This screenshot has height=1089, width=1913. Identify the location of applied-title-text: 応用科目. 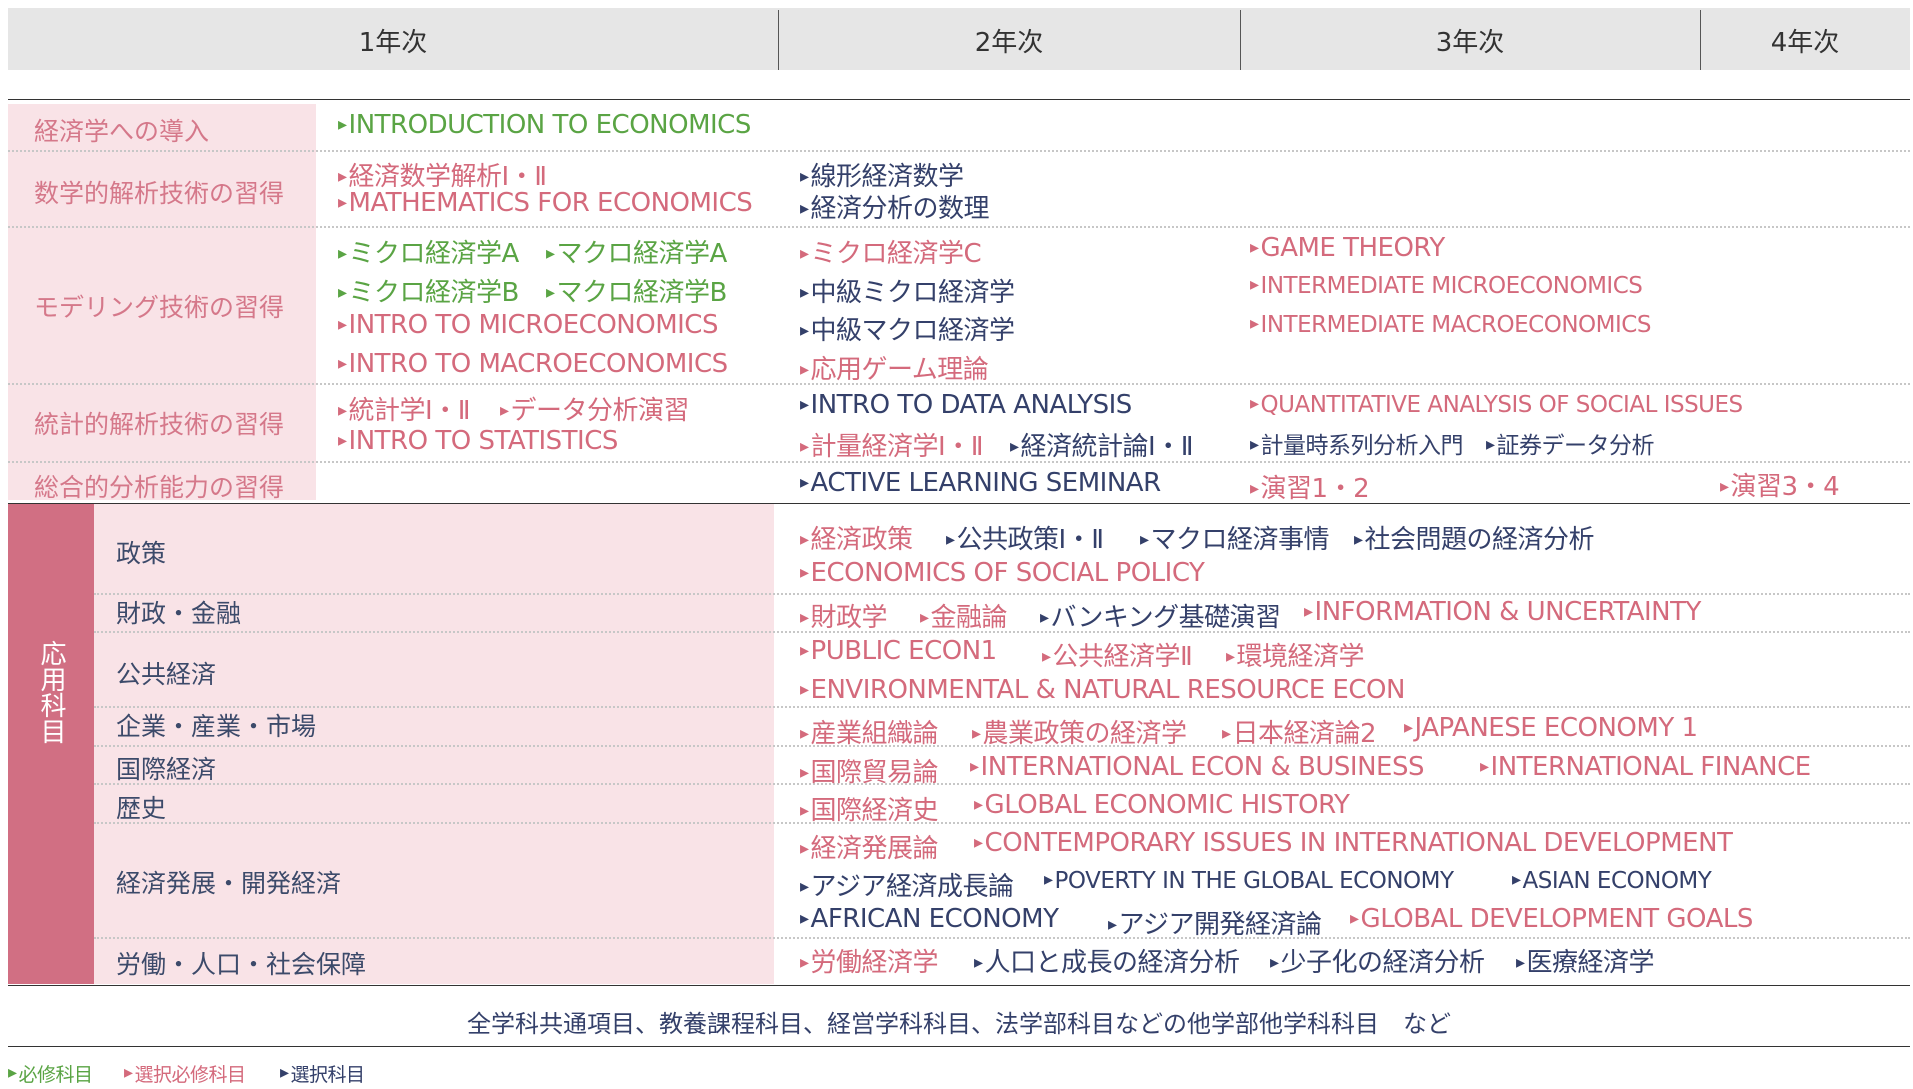
(51, 692).